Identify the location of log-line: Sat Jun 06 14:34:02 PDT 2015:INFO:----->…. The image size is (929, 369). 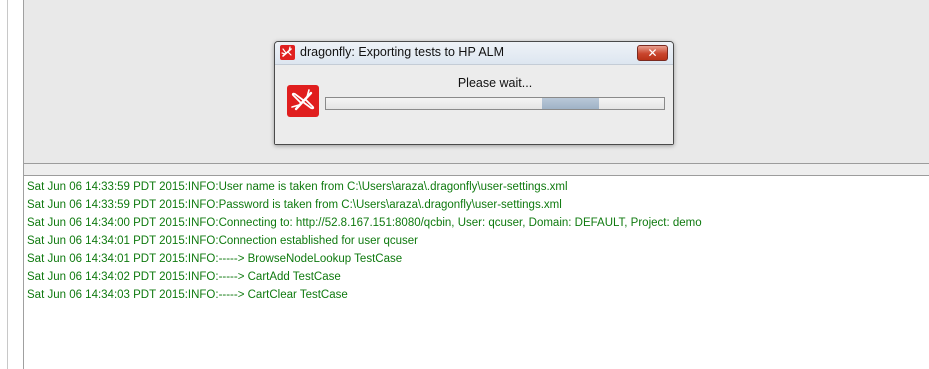
(184, 277).